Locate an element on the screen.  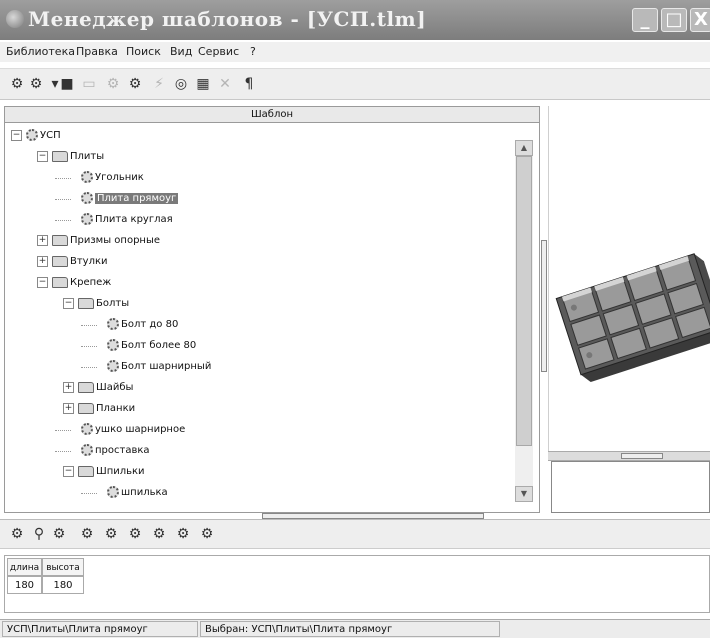
tree-item-label: Крепеж is located at coordinates (91, 282).